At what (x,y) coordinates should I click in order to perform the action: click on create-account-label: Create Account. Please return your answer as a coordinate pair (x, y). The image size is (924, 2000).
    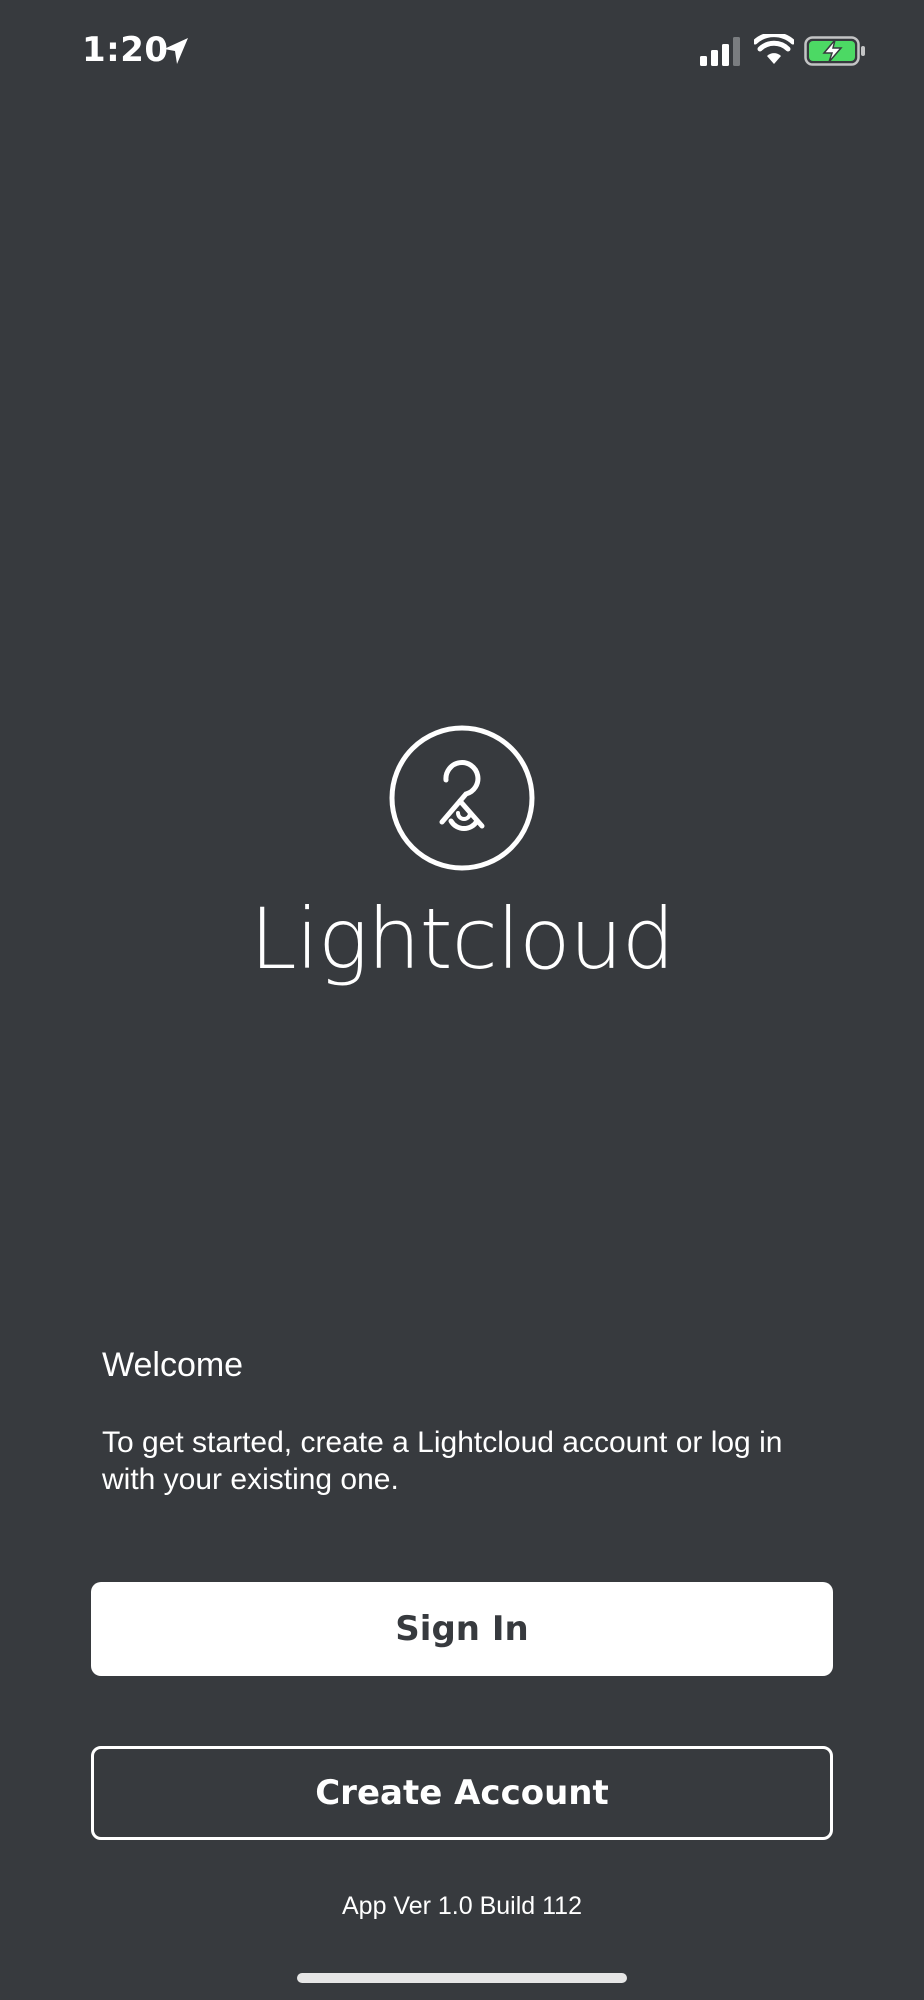
    Looking at the image, I should click on (462, 1793).